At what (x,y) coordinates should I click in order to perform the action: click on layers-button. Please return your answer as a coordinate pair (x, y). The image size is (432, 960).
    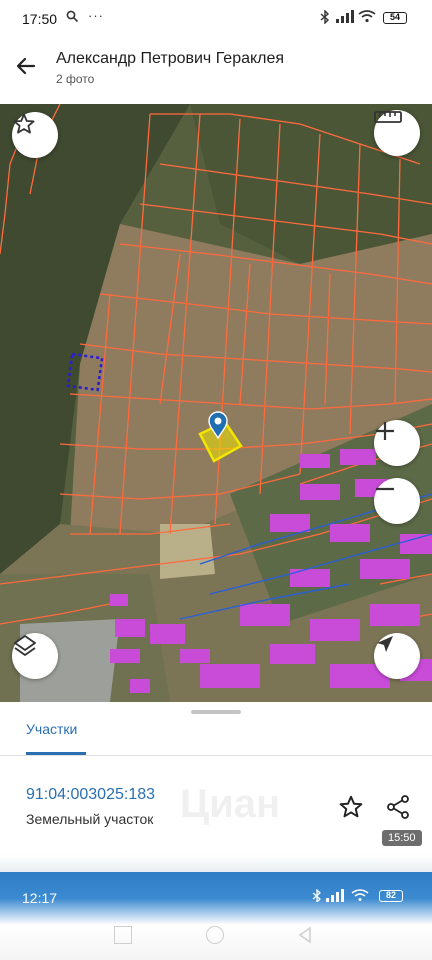
    Looking at the image, I should click on (35, 656).